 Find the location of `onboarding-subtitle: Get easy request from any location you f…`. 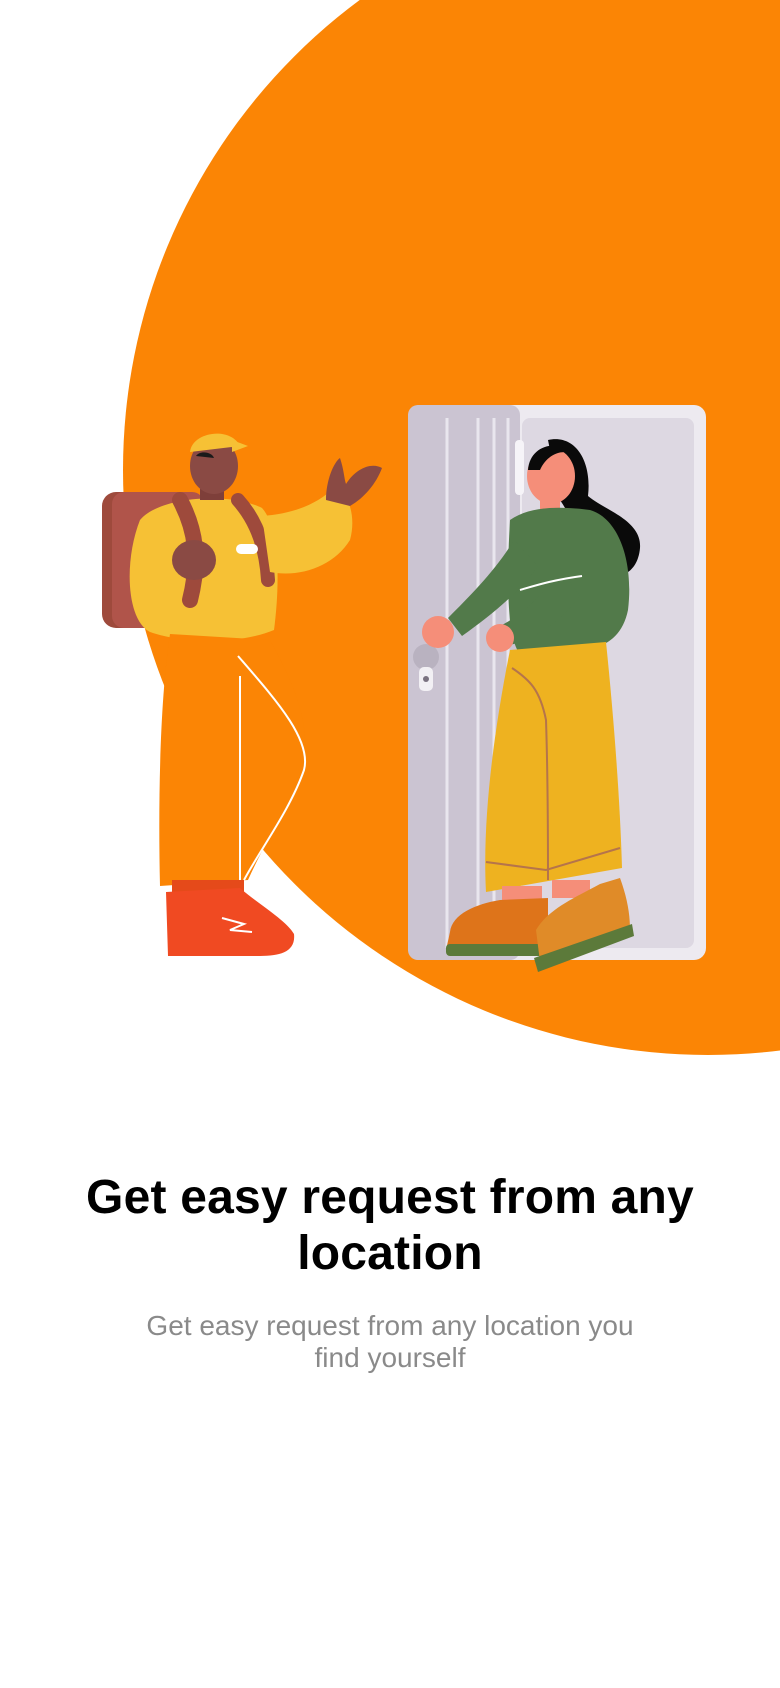

onboarding-subtitle: Get easy request from any location you f… is located at coordinates (390, 1341).